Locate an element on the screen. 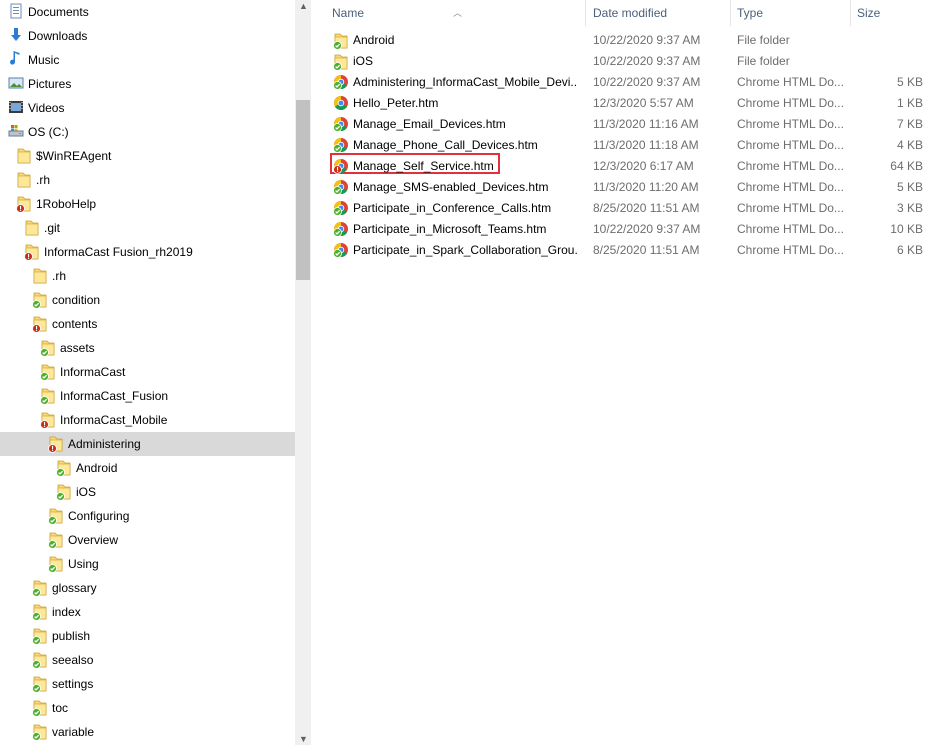  nav-item-android: Android is located at coordinates (147, 468).